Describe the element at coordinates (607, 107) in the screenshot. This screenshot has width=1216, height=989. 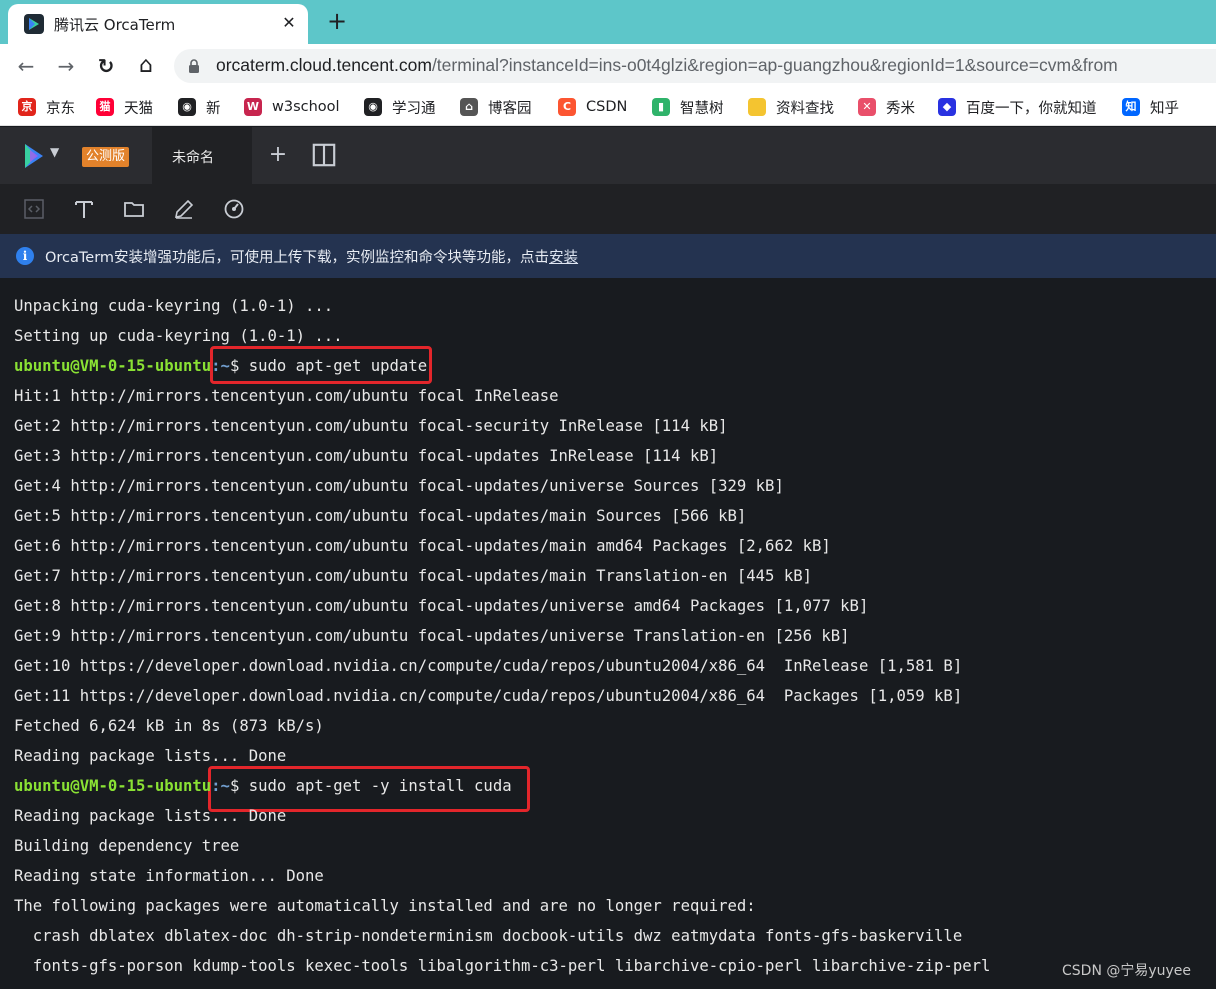
I see `bookmark-label: CSDN` at that location.